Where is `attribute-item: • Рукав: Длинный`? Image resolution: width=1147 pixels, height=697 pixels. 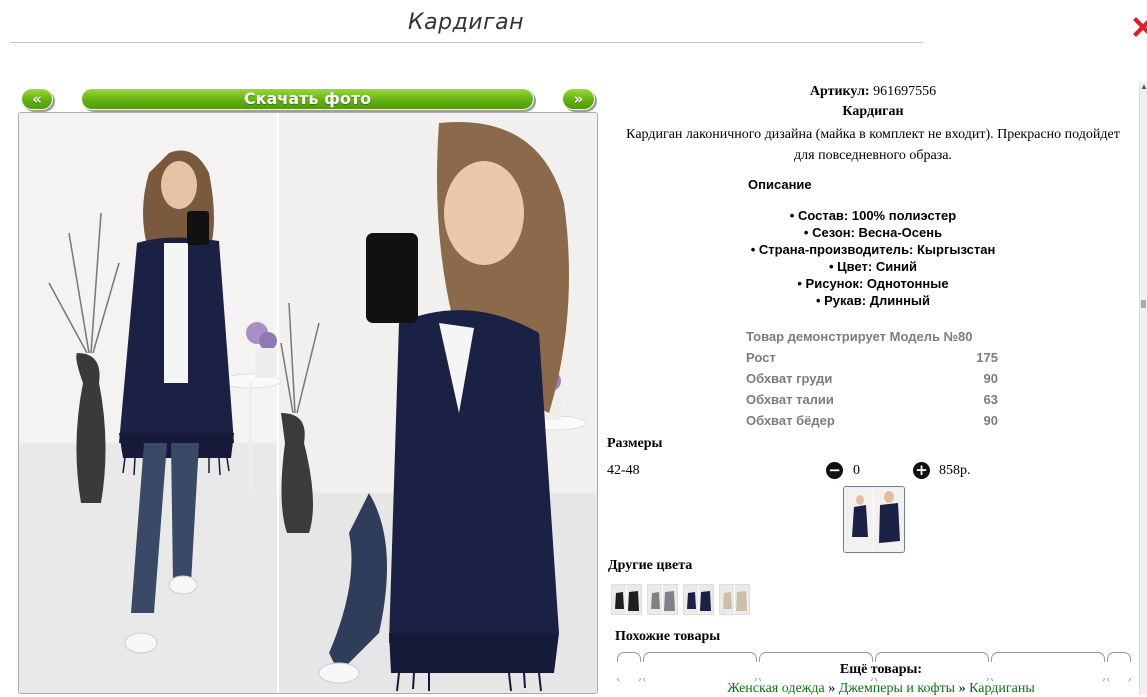
attribute-item: • Рукав: Длинный is located at coordinates (873, 300).